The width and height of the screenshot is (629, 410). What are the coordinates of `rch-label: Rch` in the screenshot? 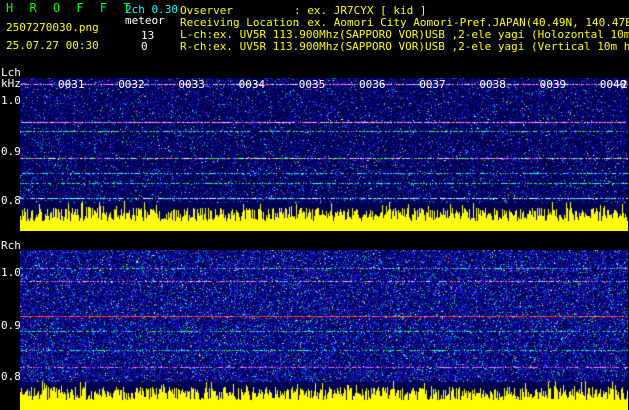 It's located at (11, 245).